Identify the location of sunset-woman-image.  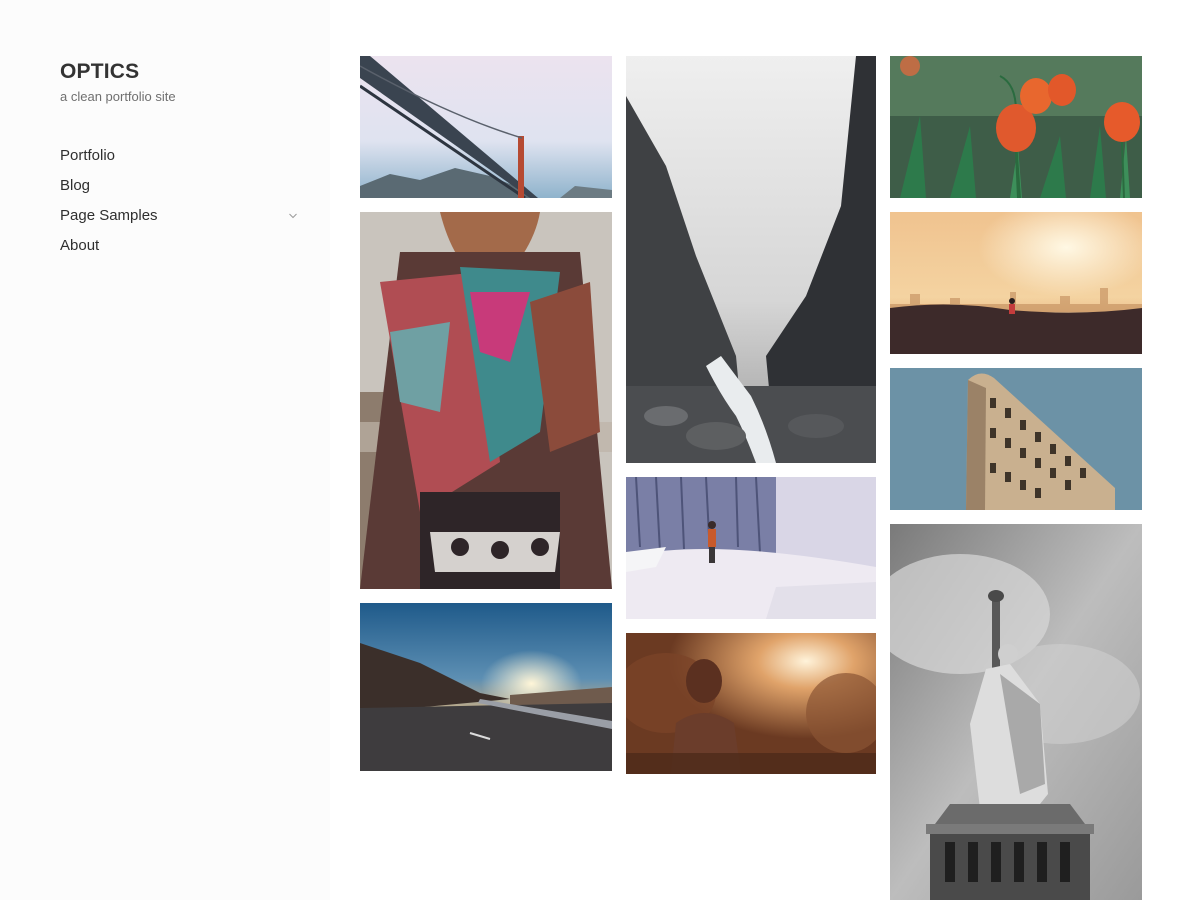
(751, 703).